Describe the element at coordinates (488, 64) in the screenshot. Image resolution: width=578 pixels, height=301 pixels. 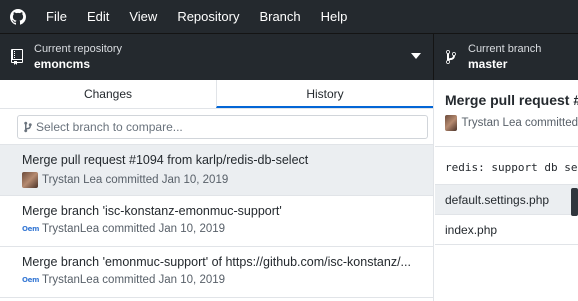
I see `current-branch-value: master` at that location.